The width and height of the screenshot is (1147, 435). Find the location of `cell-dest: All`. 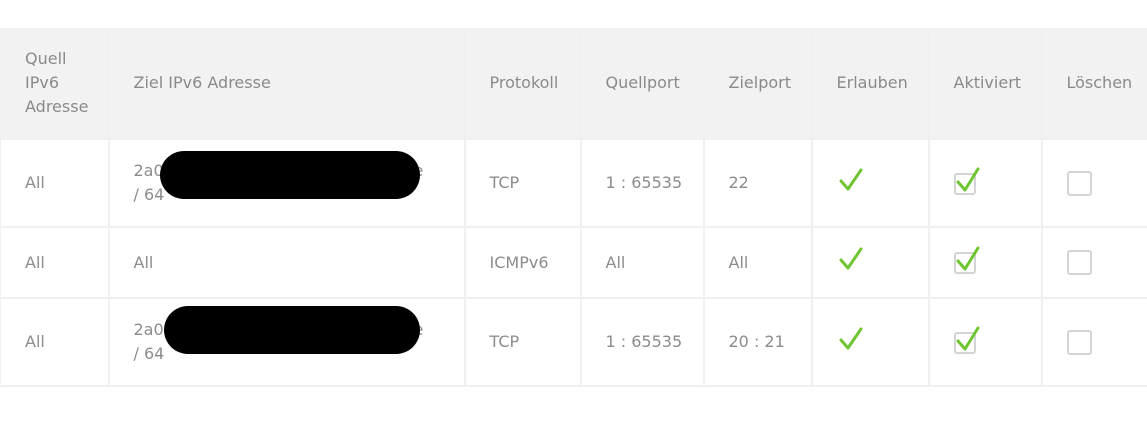

cell-dest: All is located at coordinates (286, 262).